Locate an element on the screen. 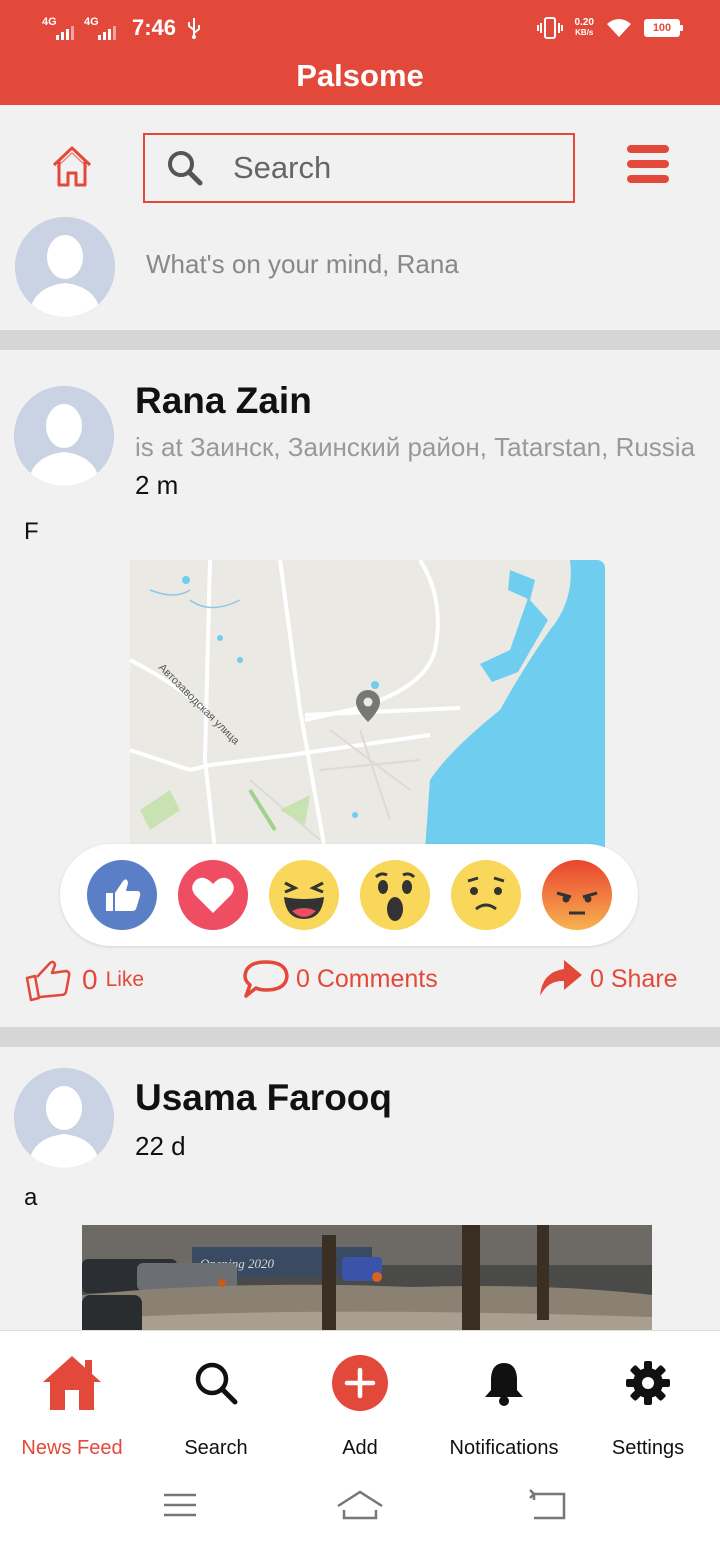  nav-label: Settings is located at coordinates (648, 1448).